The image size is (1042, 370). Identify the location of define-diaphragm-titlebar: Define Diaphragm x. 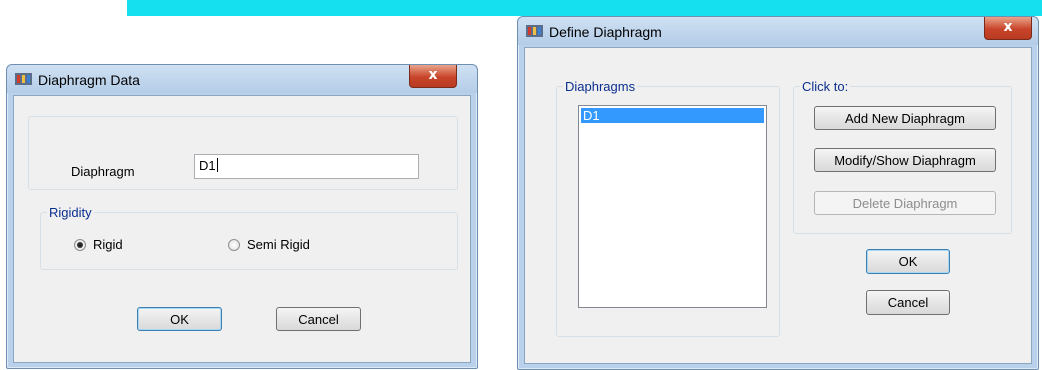
(778, 31).